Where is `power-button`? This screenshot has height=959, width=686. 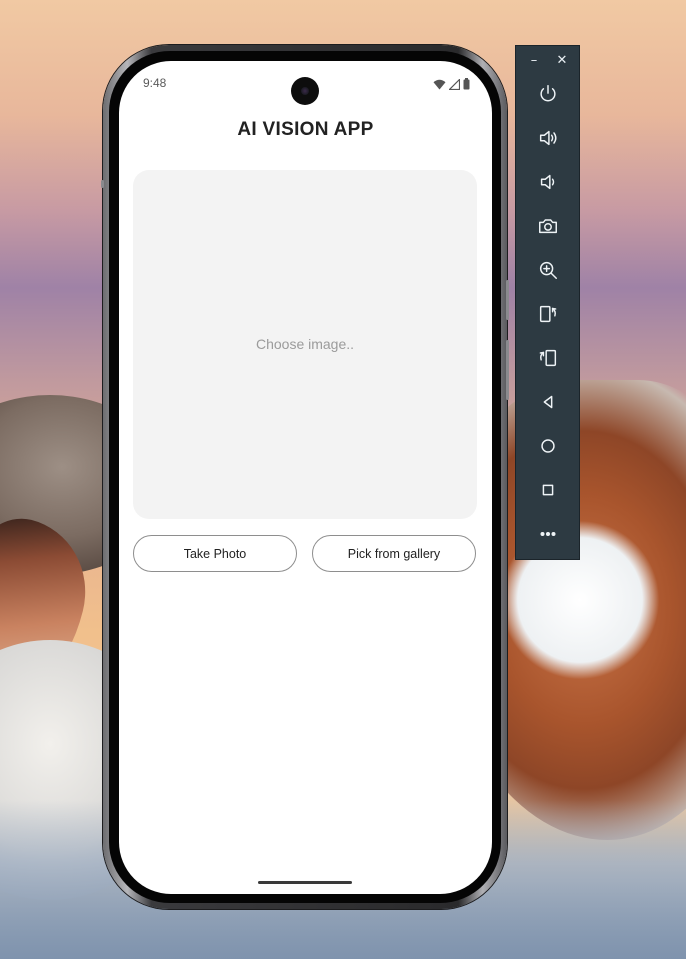 power-button is located at coordinates (548, 94).